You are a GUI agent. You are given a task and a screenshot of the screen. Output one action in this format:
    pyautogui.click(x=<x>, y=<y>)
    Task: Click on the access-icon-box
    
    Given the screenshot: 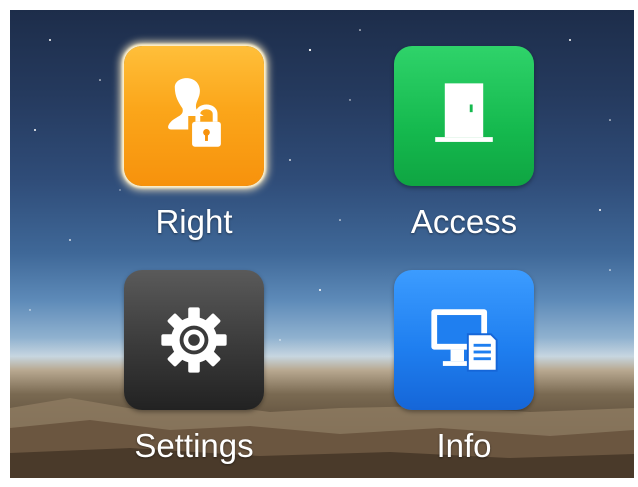 What is the action you would take?
    pyautogui.click(x=464, y=116)
    